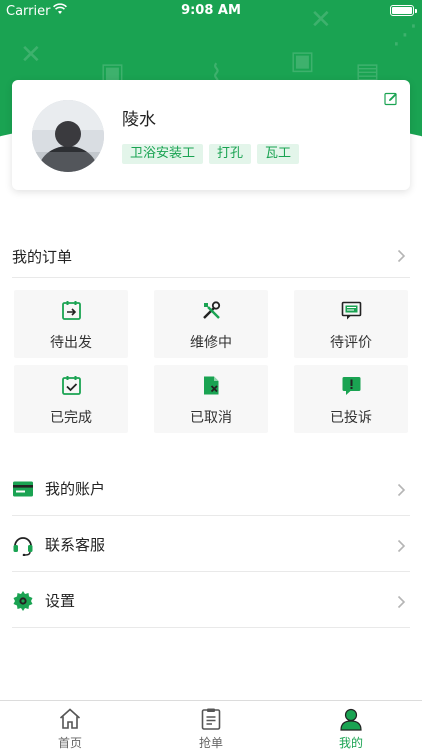 The width and height of the screenshot is (422, 750). What do you see at coordinates (68, 136) in the screenshot?
I see `avatar` at bounding box center [68, 136].